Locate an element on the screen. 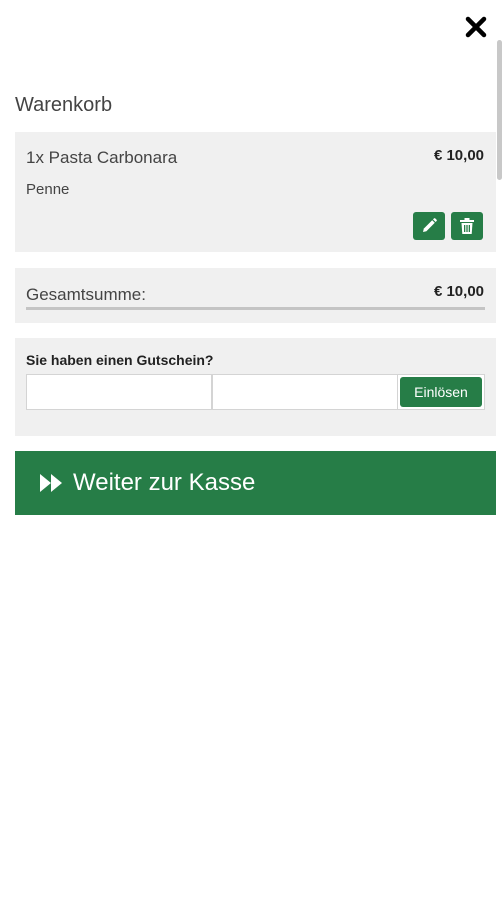 This screenshot has width=503, height=900. trash-icon is located at coordinates (467, 226).